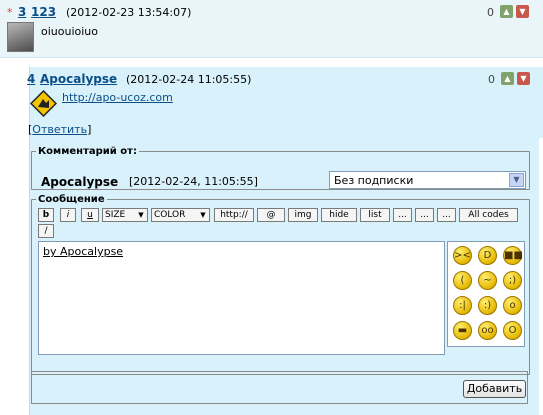 The image size is (543, 415). I want to click on img-button: img, so click(303, 215).